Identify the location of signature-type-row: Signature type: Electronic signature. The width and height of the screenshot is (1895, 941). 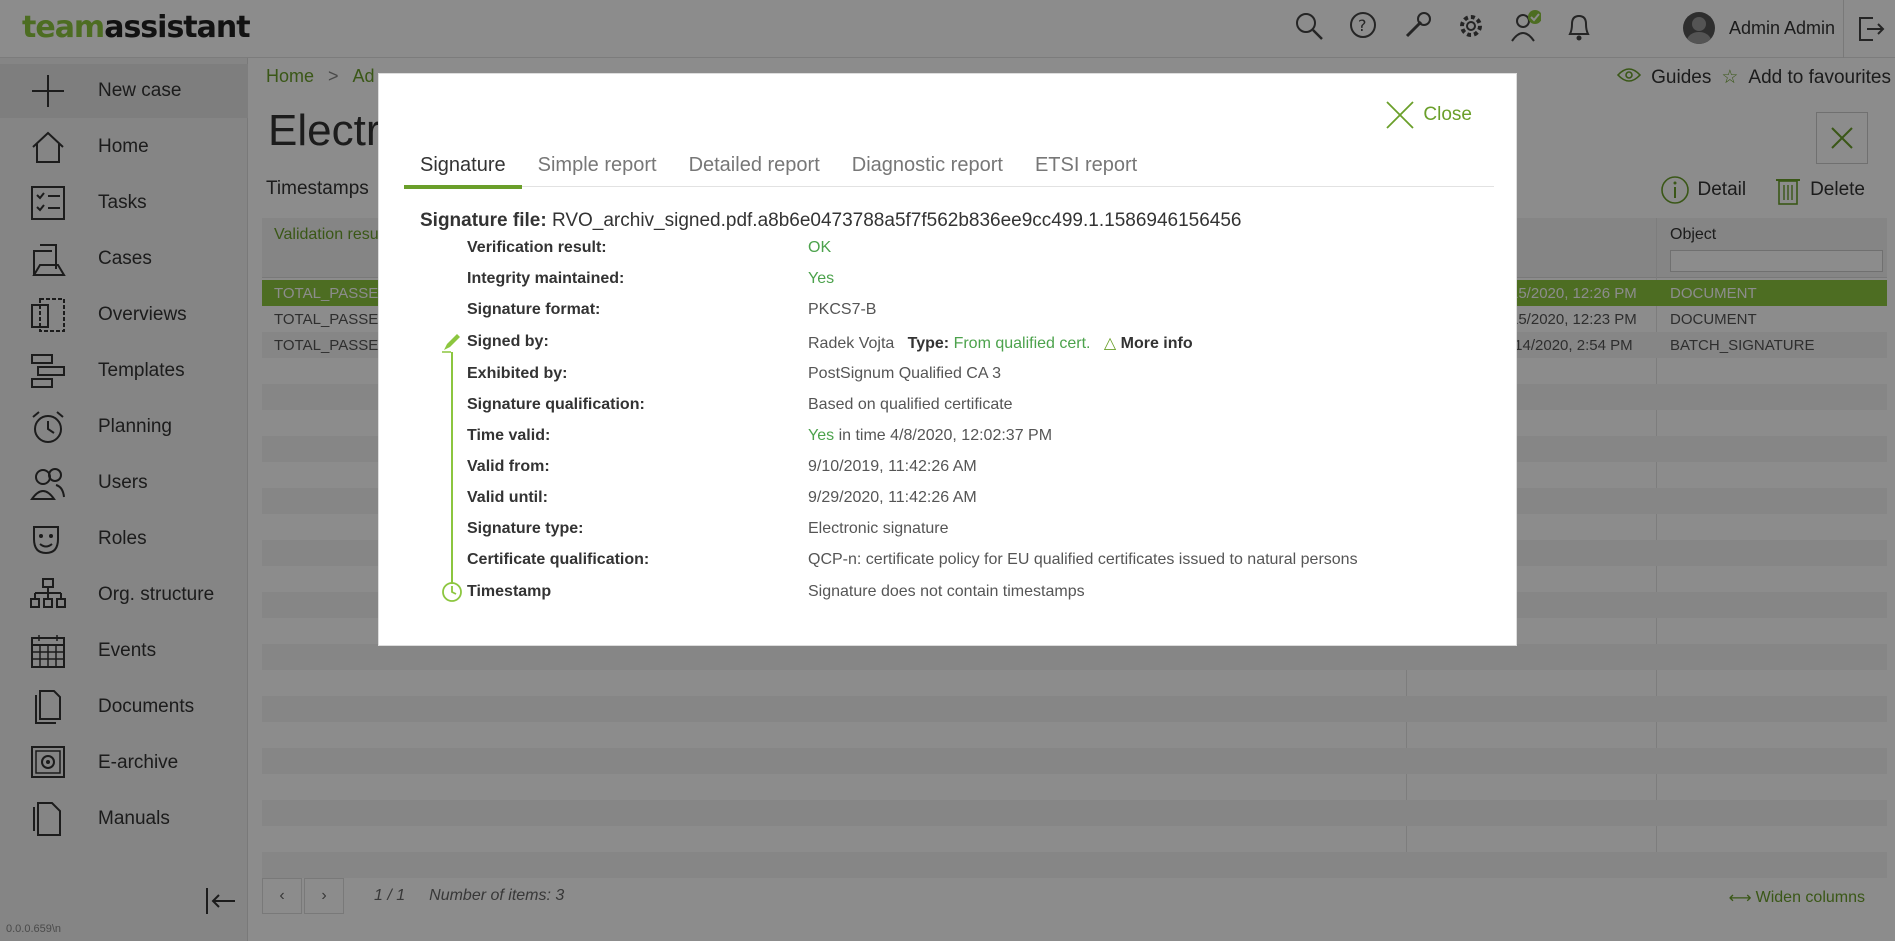
(948, 529).